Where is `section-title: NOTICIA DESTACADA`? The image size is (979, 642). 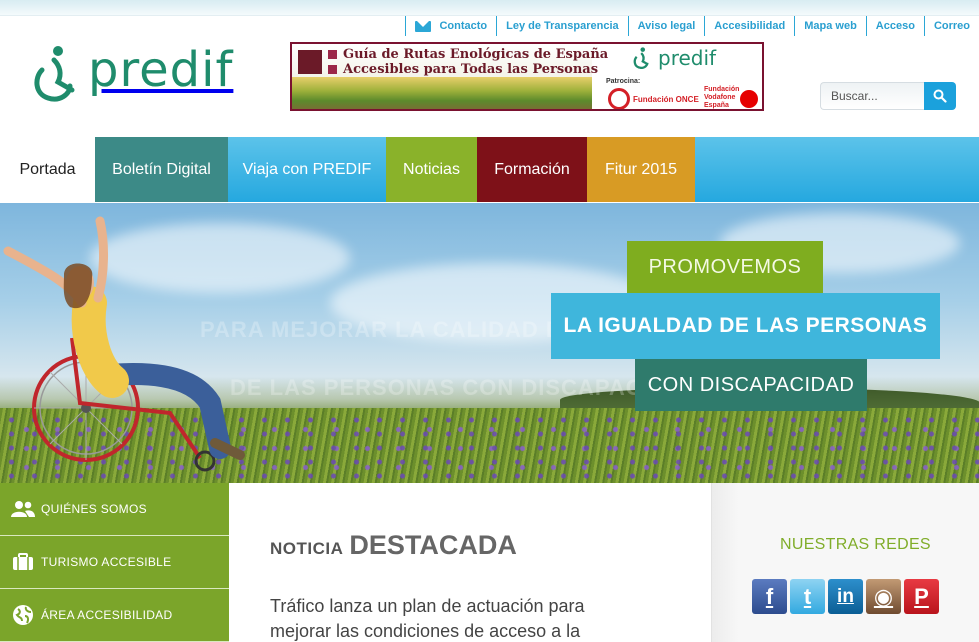
section-title: NOTICIA DESTACADA is located at coordinates (393, 545).